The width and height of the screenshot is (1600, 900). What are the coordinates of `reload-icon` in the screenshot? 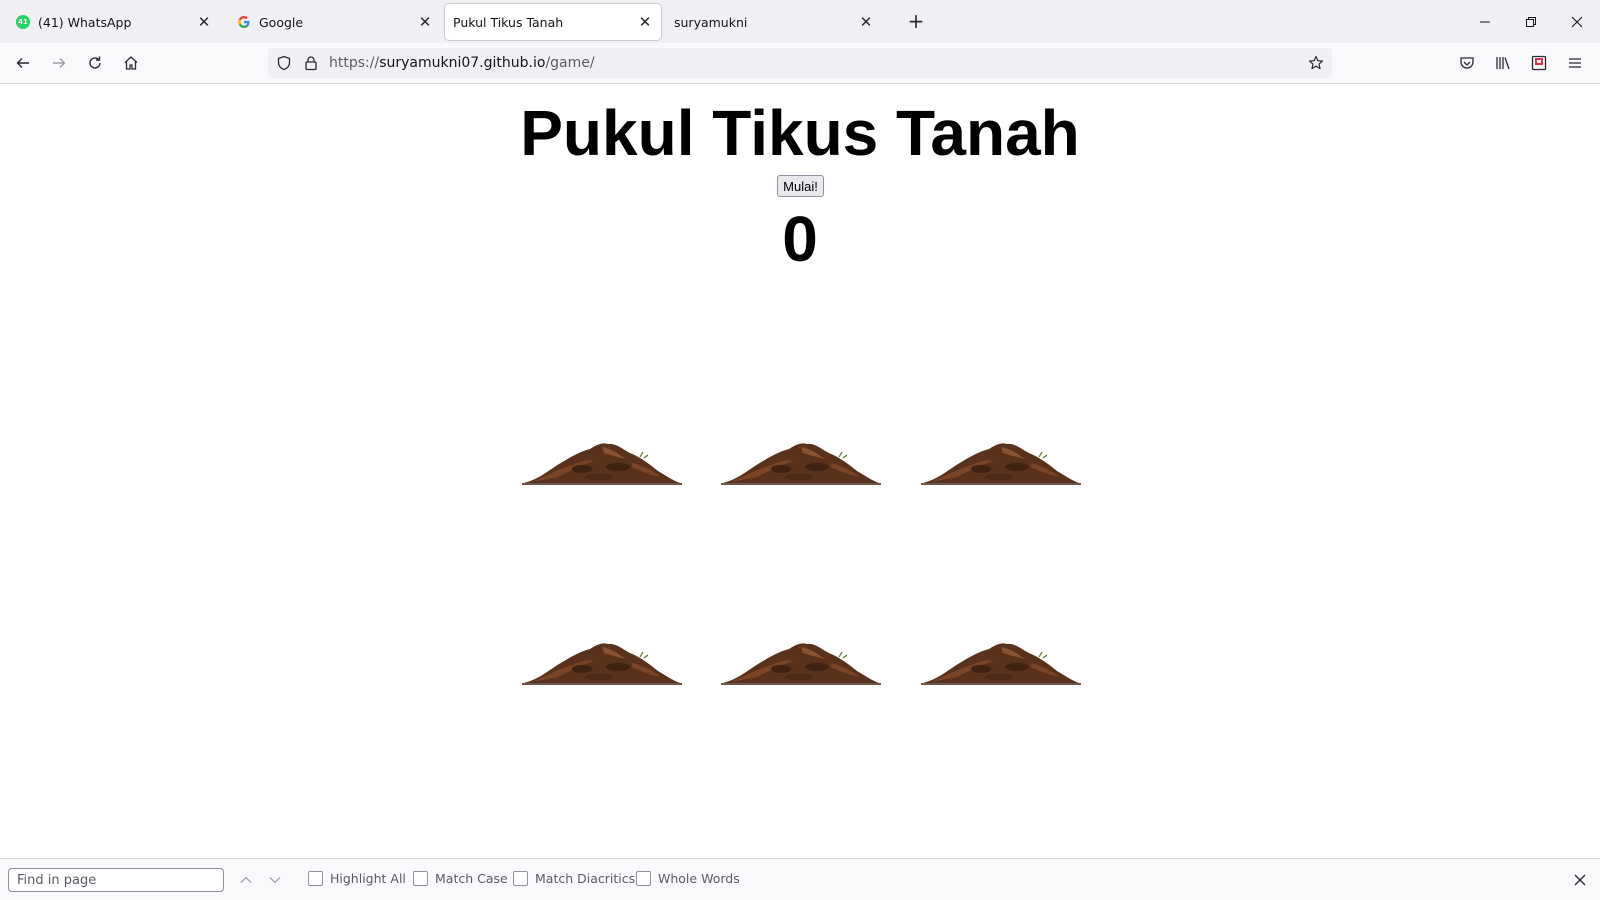 It's located at (95, 62).